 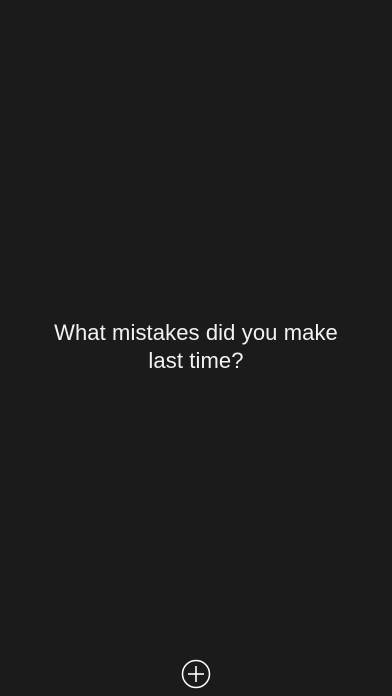 I want to click on question-line-2: last time?, so click(x=196, y=360).